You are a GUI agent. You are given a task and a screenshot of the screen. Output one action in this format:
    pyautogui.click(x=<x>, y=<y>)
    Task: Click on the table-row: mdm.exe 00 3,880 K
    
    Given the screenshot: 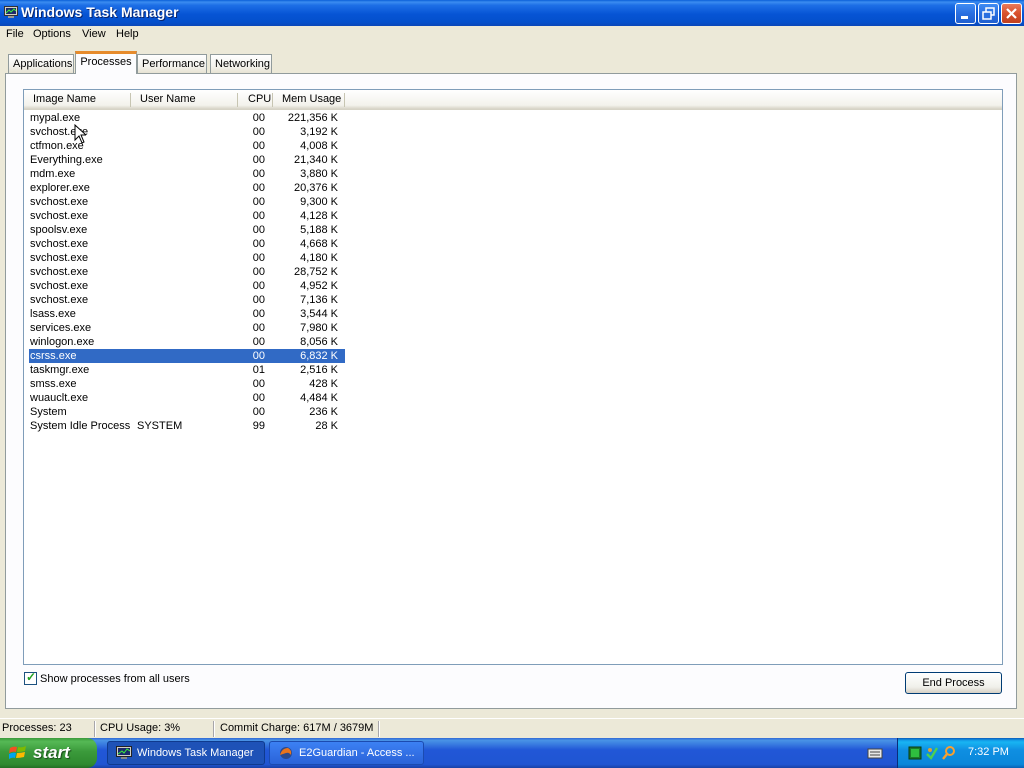 What is the action you would take?
    pyautogui.click(x=187, y=174)
    